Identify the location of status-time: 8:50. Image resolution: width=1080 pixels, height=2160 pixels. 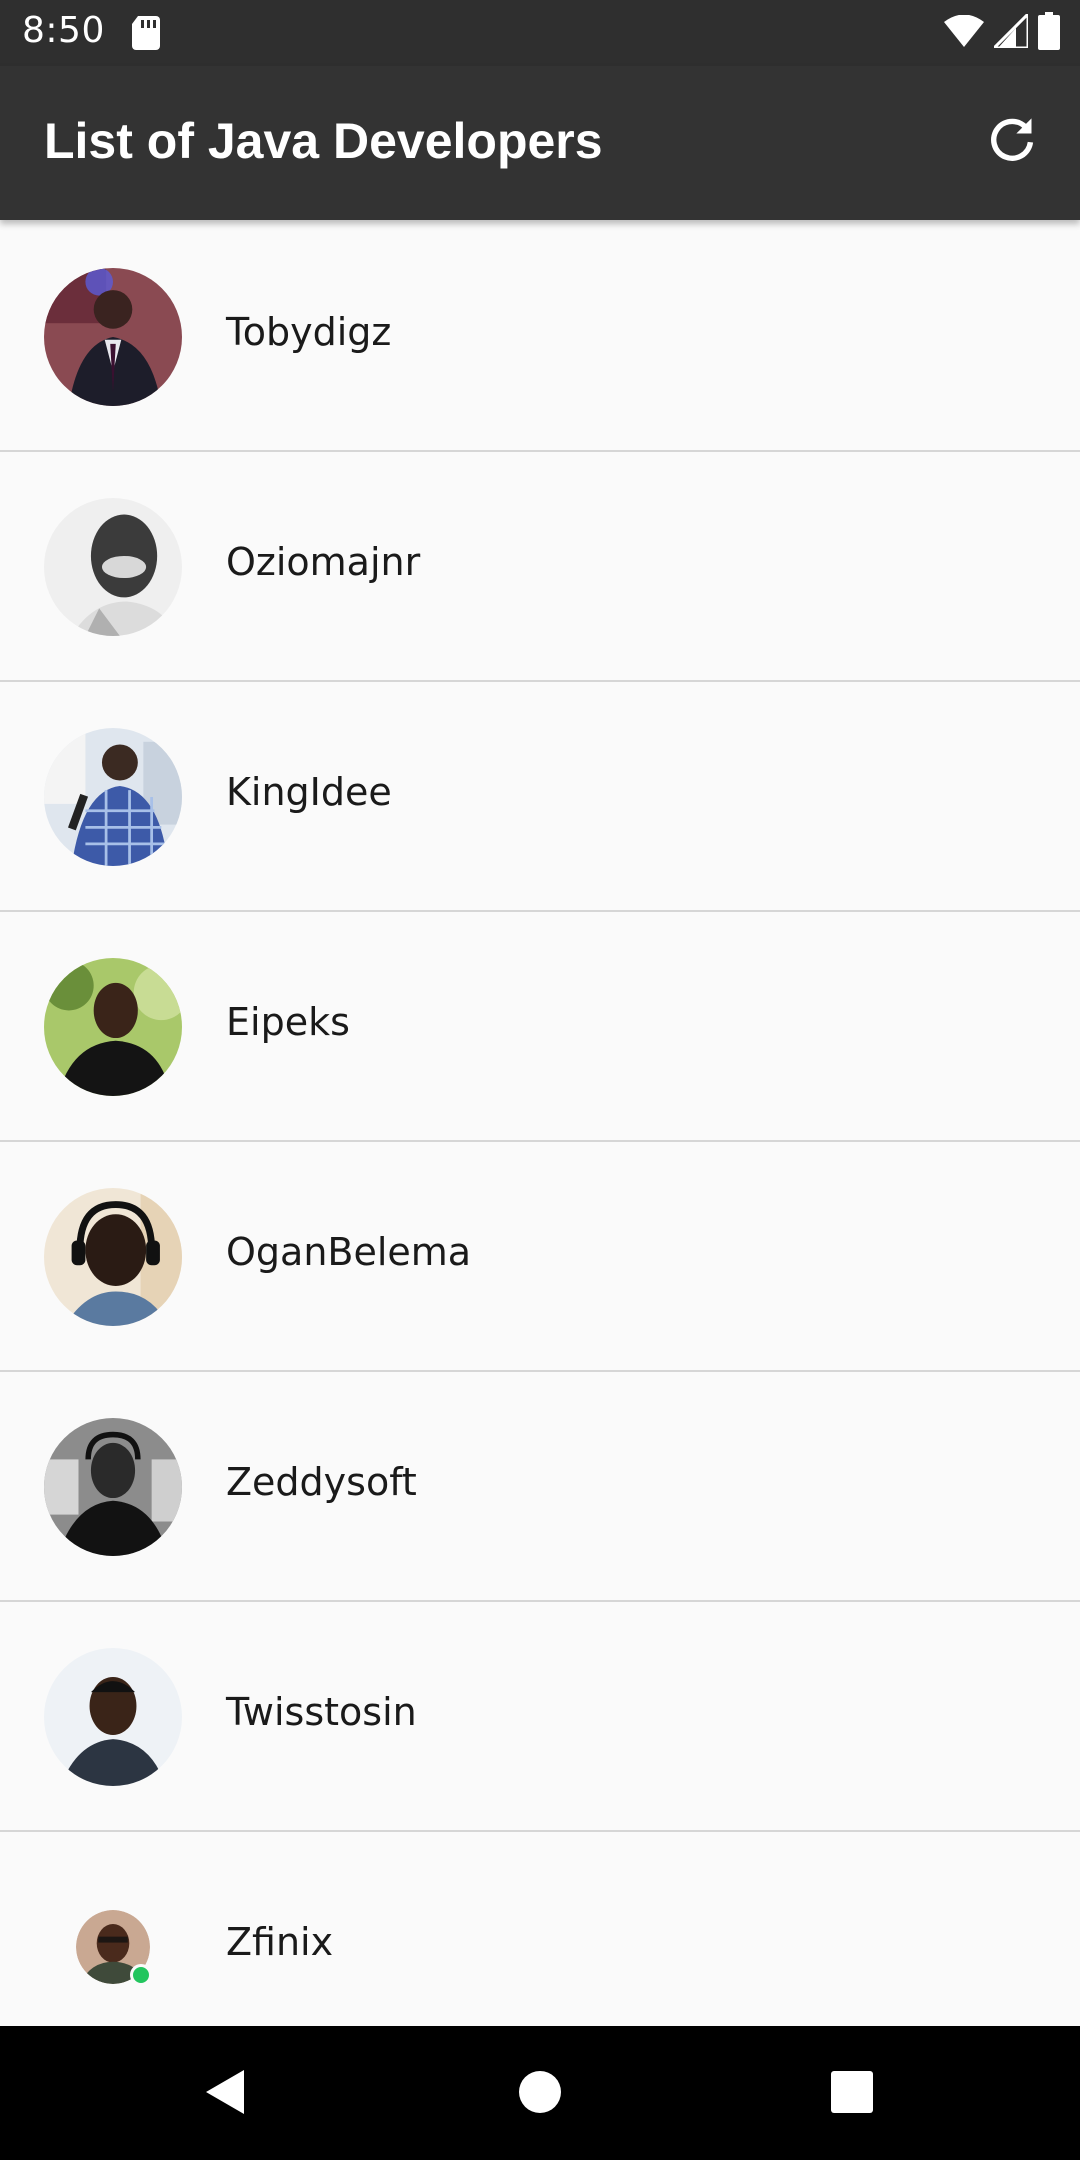
(63, 30).